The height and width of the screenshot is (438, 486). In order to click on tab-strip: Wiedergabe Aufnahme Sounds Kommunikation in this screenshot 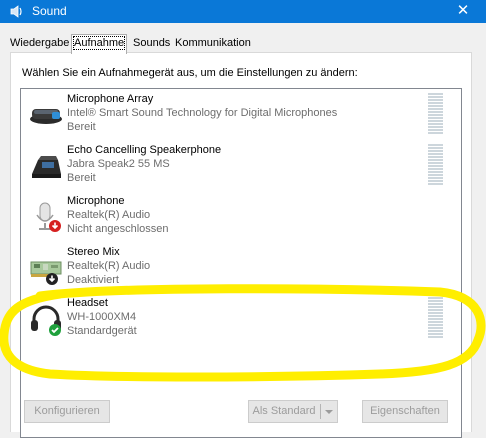, I will do `click(243, 38)`.